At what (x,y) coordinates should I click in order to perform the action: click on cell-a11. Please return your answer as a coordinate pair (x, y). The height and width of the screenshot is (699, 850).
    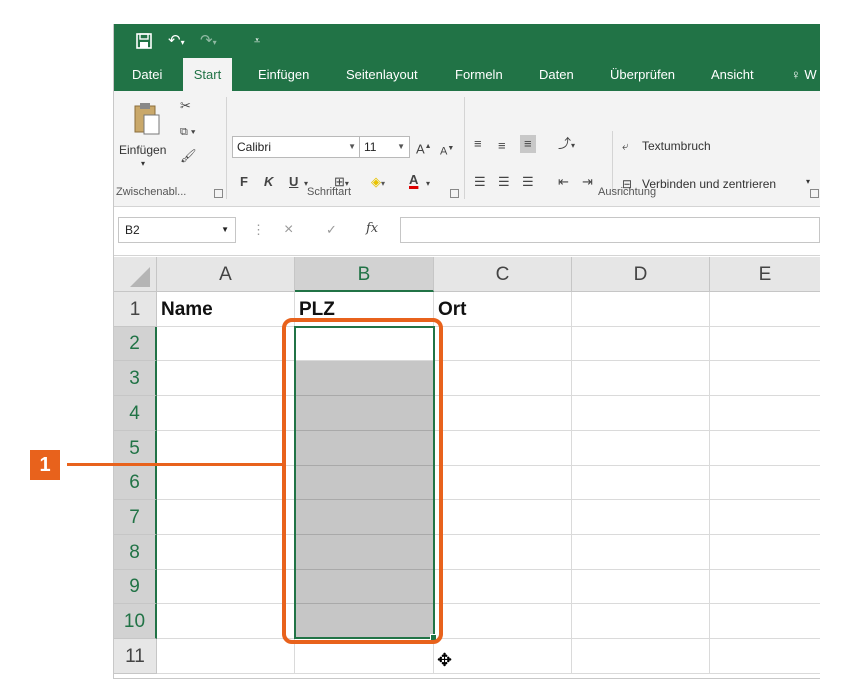
    Looking at the image, I should click on (226, 656).